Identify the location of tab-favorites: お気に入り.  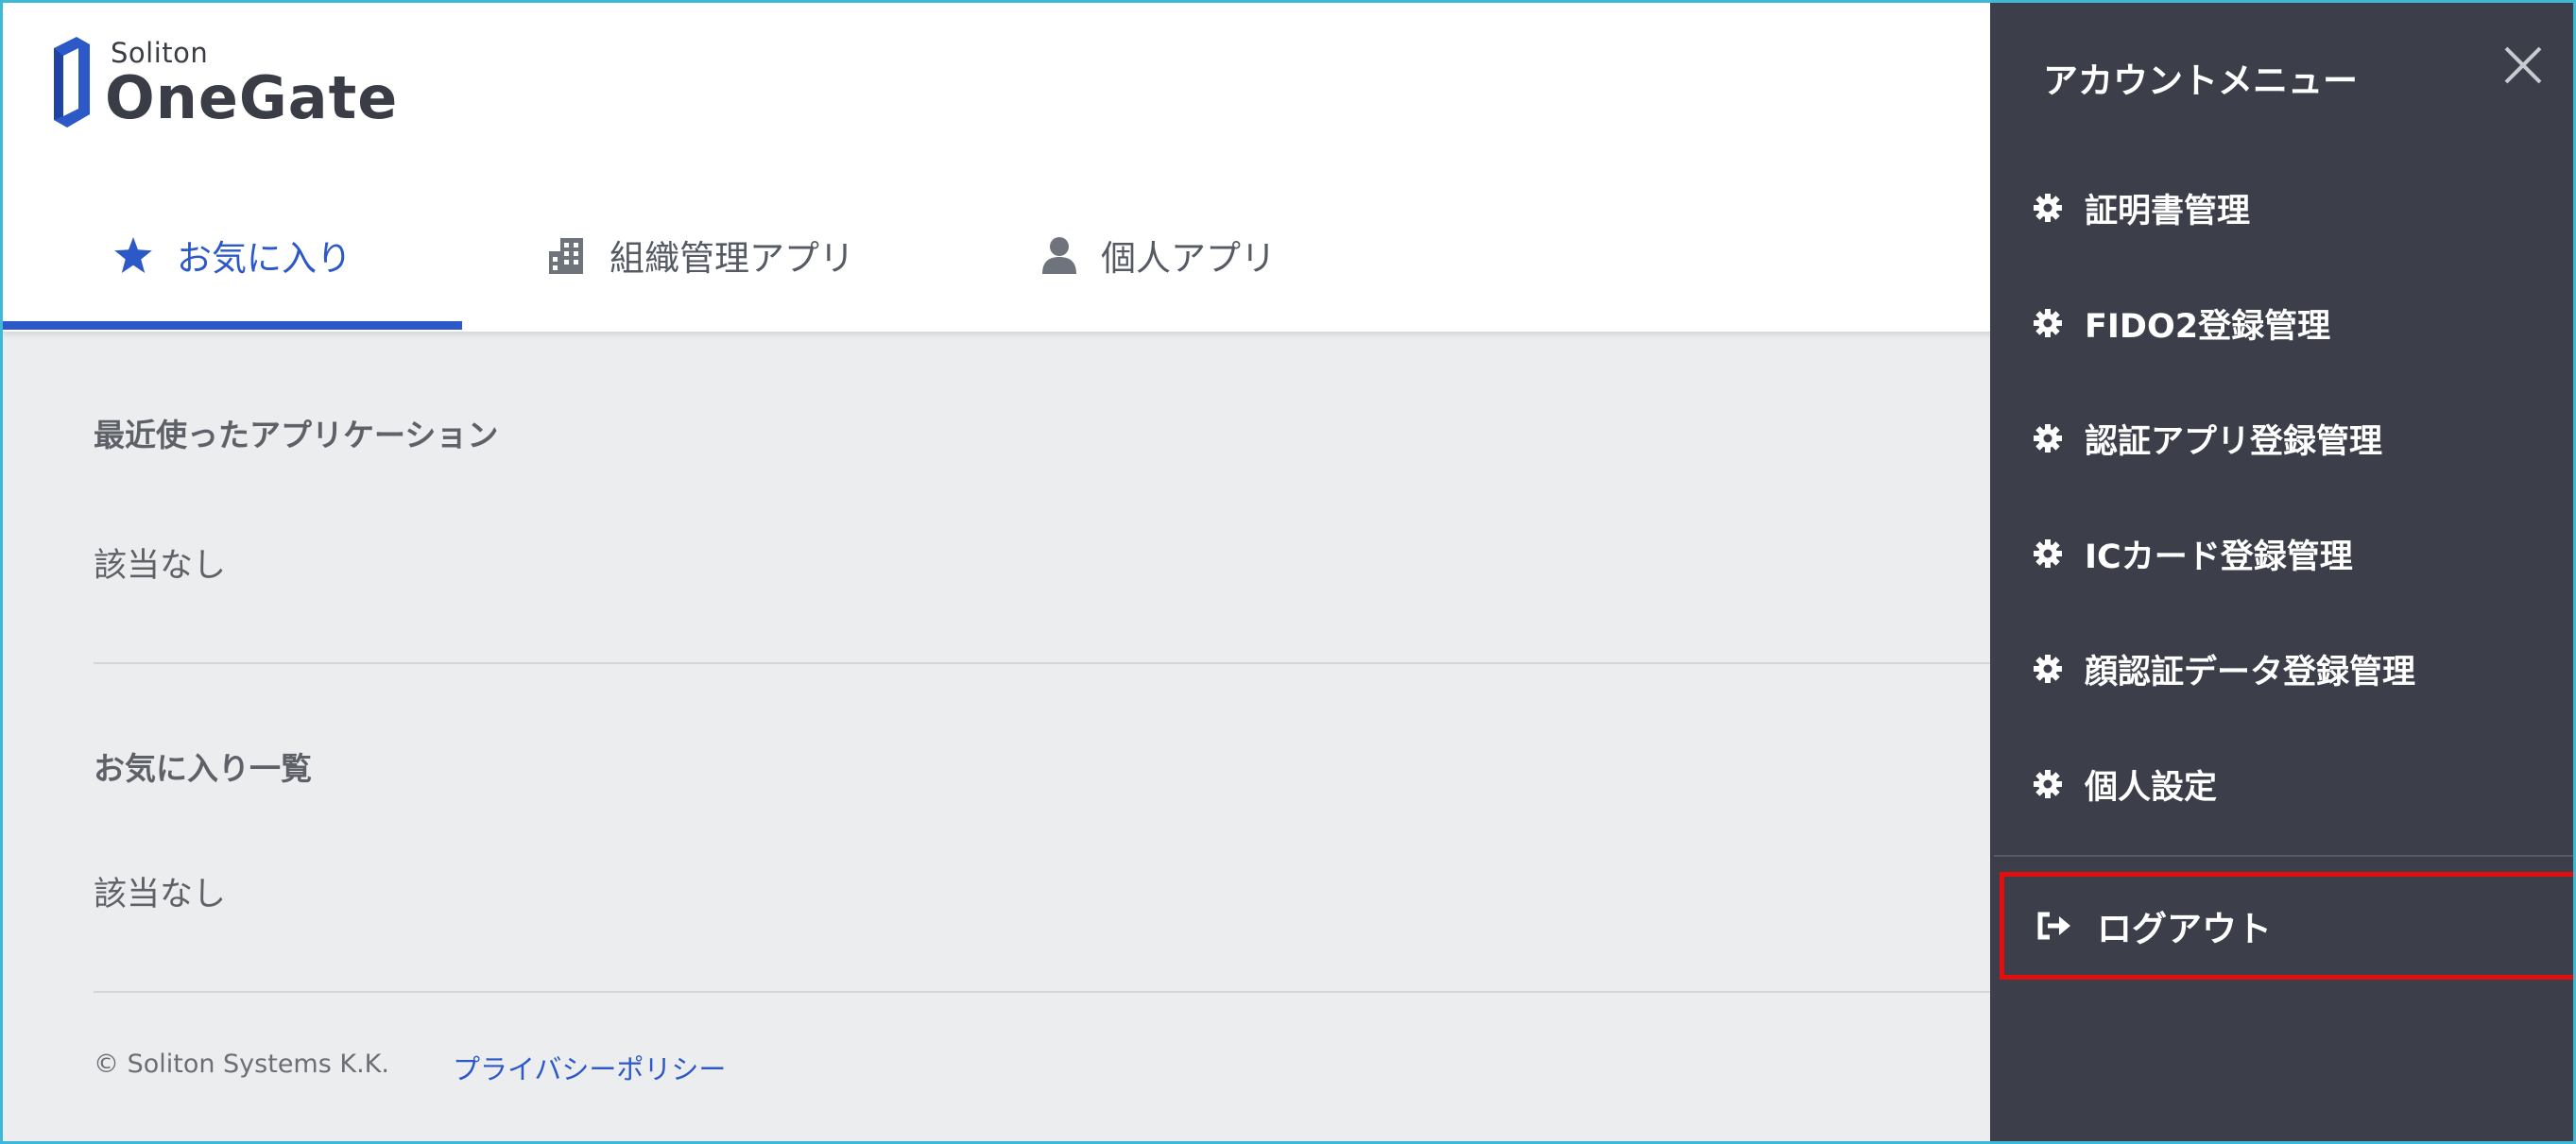
(233, 262).